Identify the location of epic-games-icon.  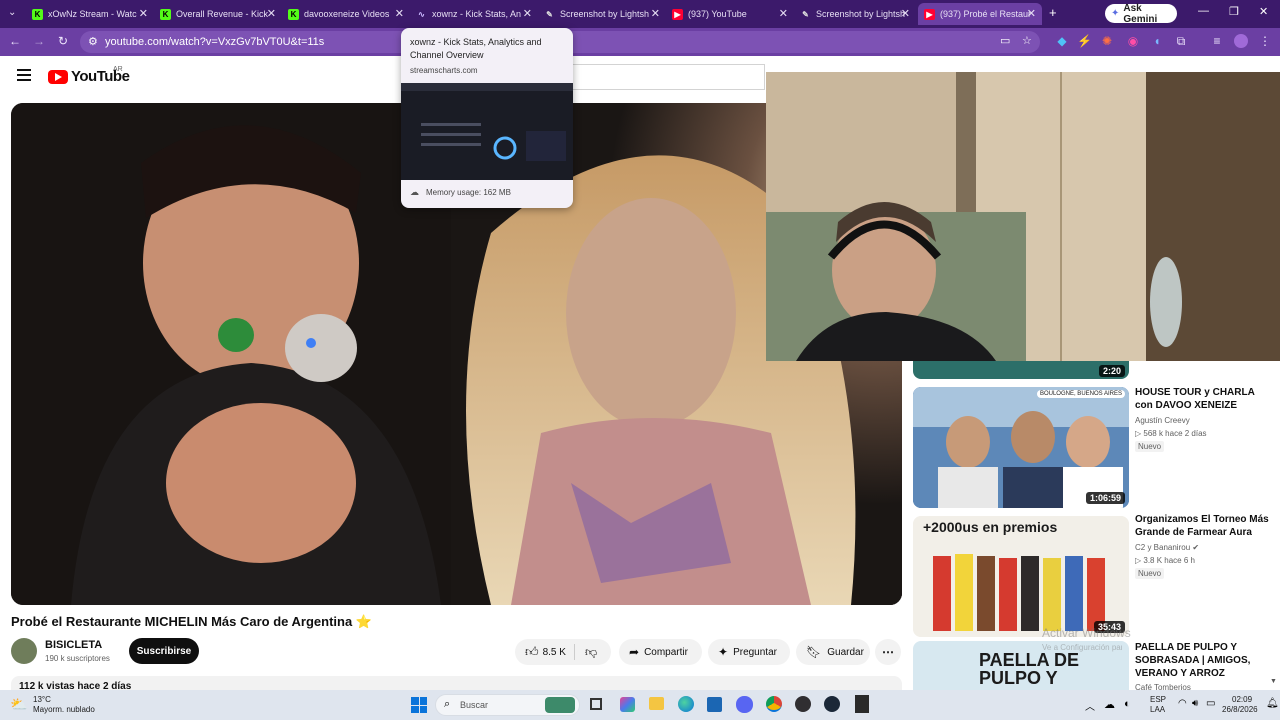
(862, 704).